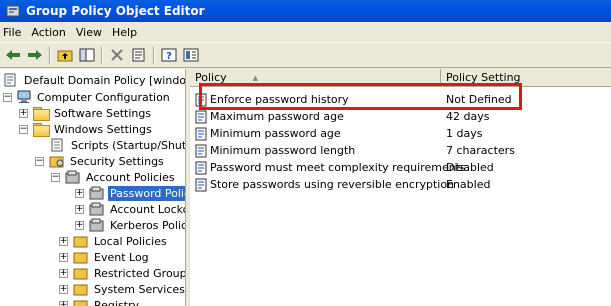 The height and width of the screenshot is (306, 611). Describe the element at coordinates (128, 32) in the screenshot. I see `menu-help: Help` at that location.